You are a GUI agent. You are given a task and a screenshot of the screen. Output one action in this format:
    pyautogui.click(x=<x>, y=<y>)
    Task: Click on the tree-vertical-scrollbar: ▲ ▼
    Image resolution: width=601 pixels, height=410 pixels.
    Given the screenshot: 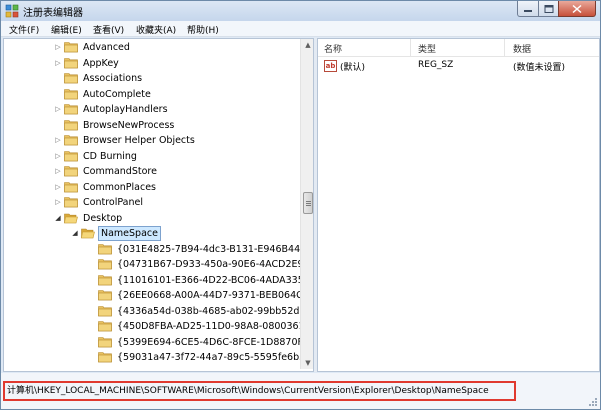 What is the action you would take?
    pyautogui.click(x=306, y=204)
    